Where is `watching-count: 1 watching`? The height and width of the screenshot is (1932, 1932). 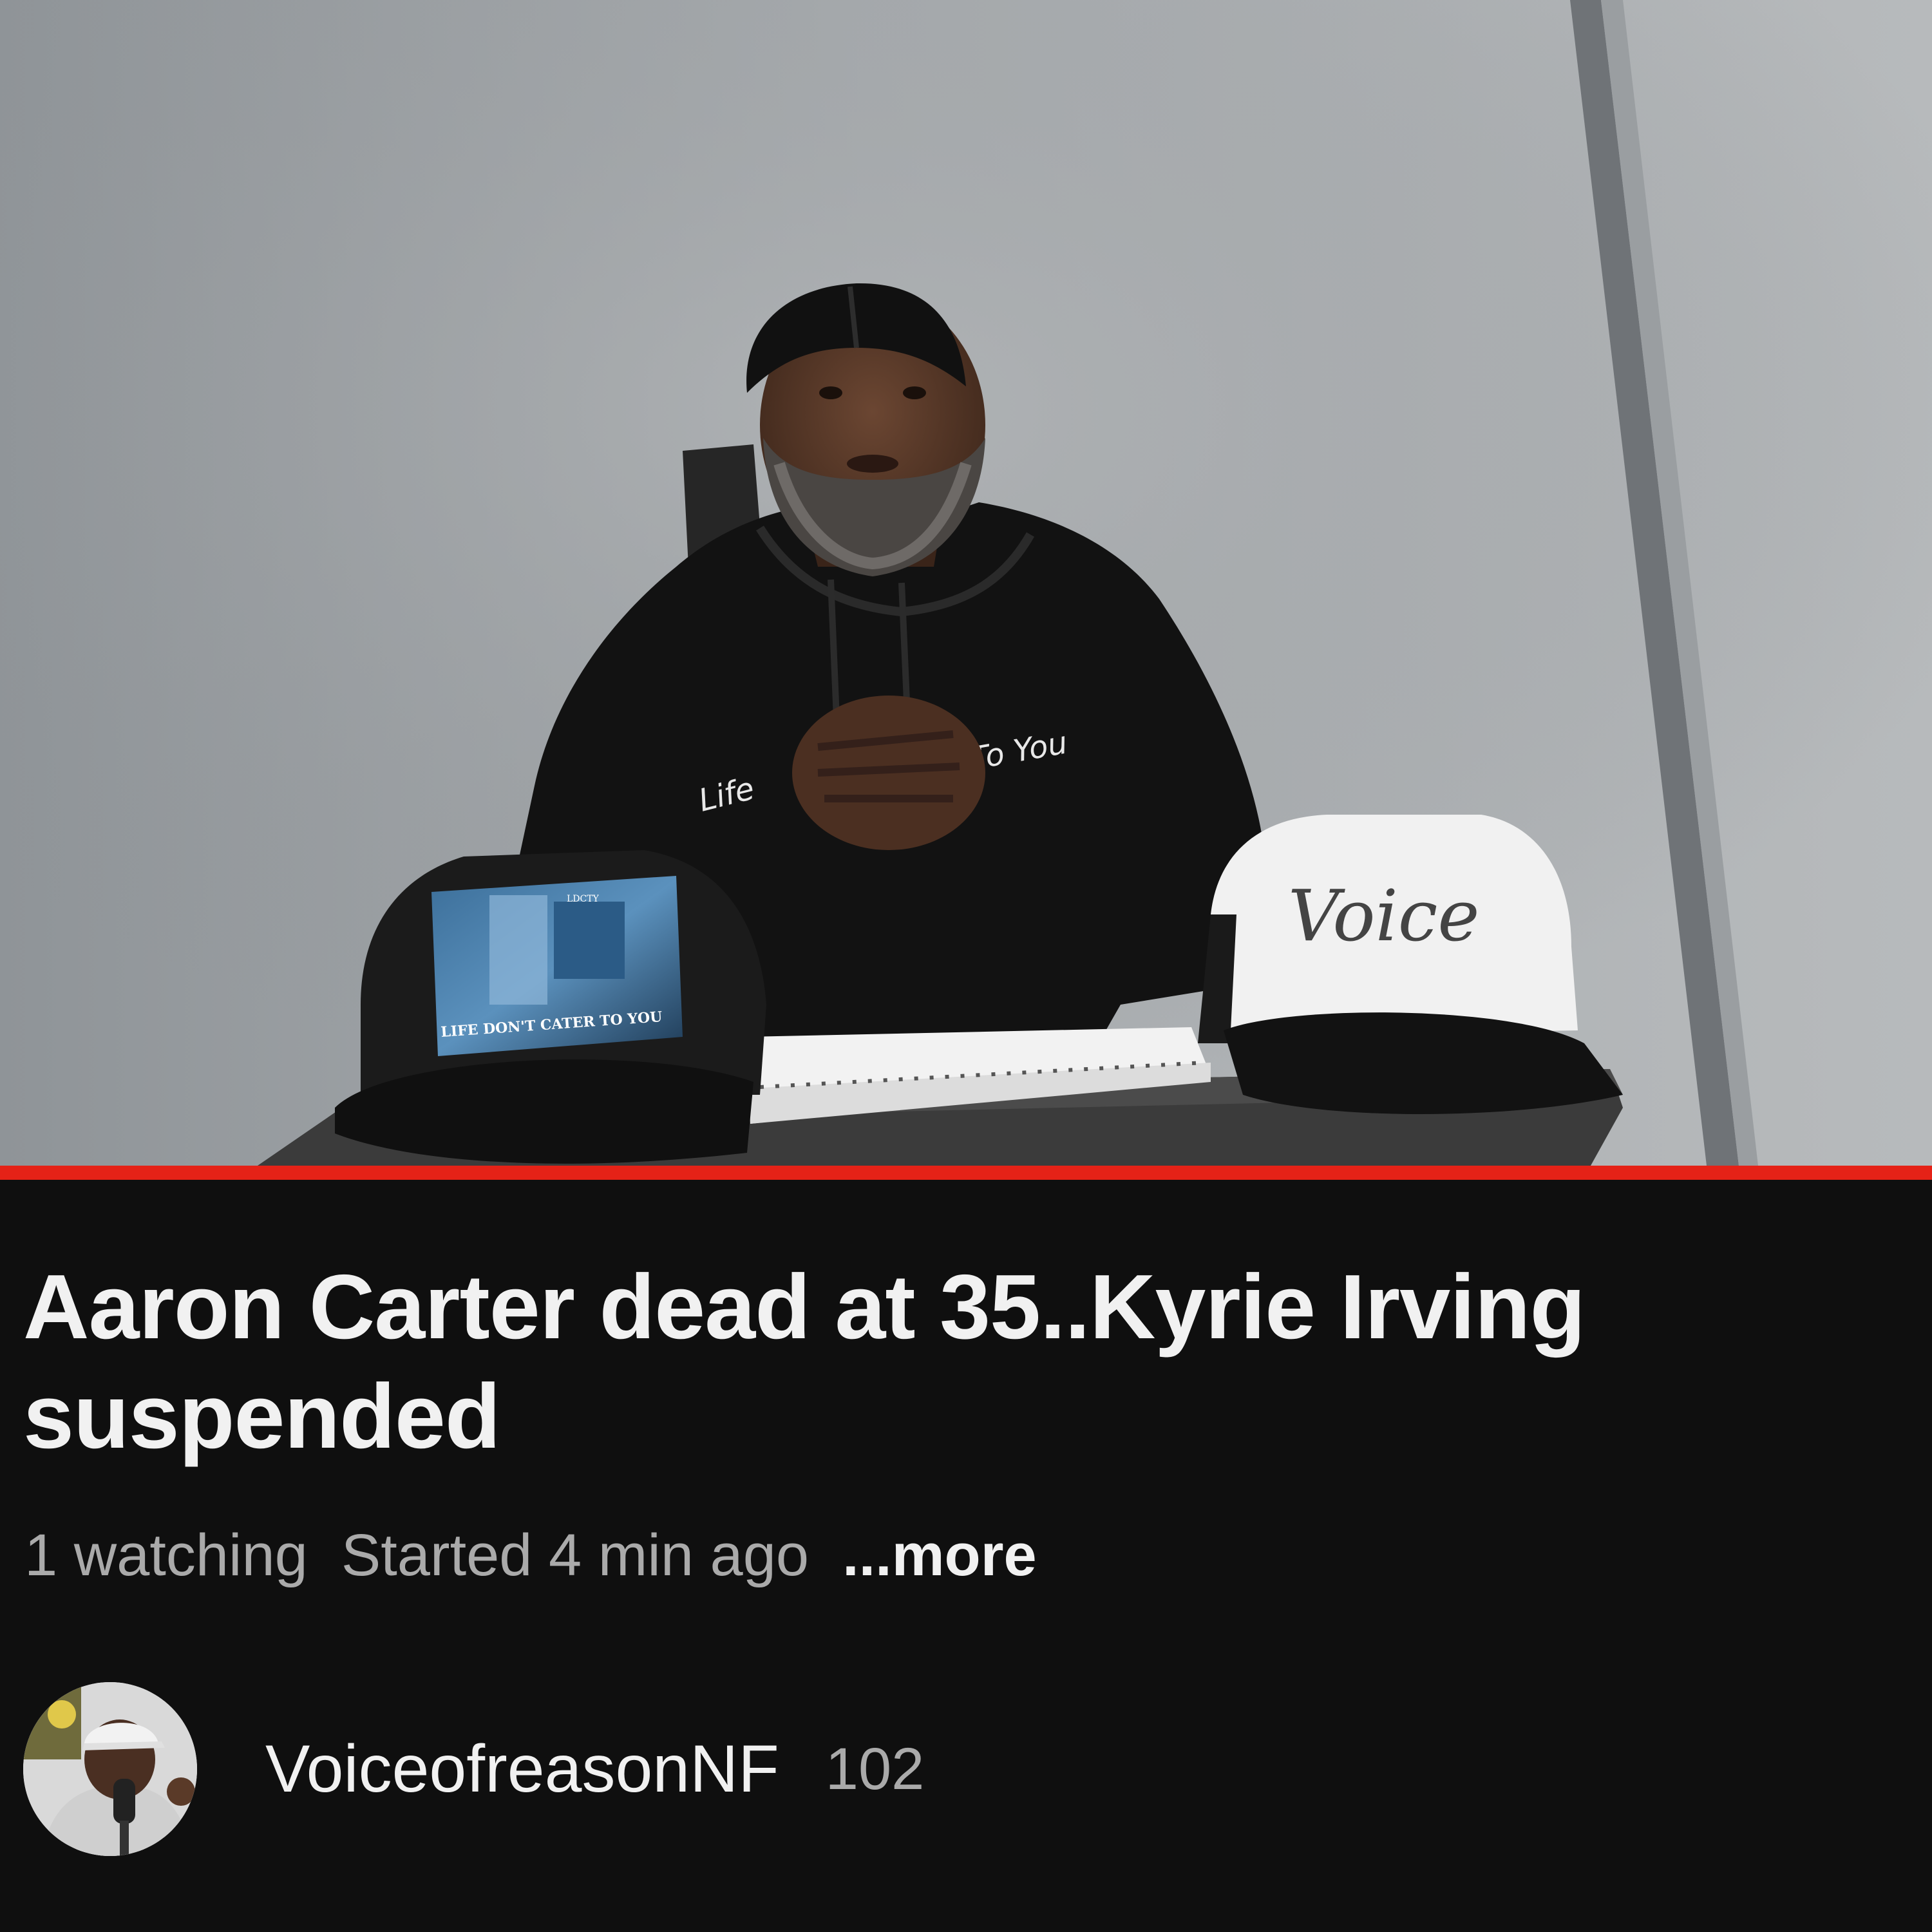
watching-count: 1 watching is located at coordinates (166, 1555).